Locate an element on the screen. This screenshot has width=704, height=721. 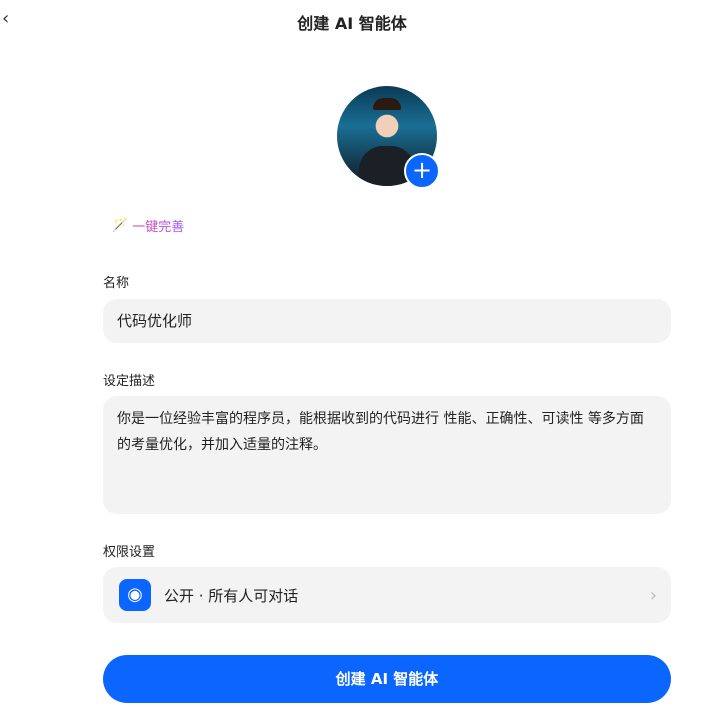
permission-selector: ◉ 公开 · 所有人可对话 › is located at coordinates (387, 595).